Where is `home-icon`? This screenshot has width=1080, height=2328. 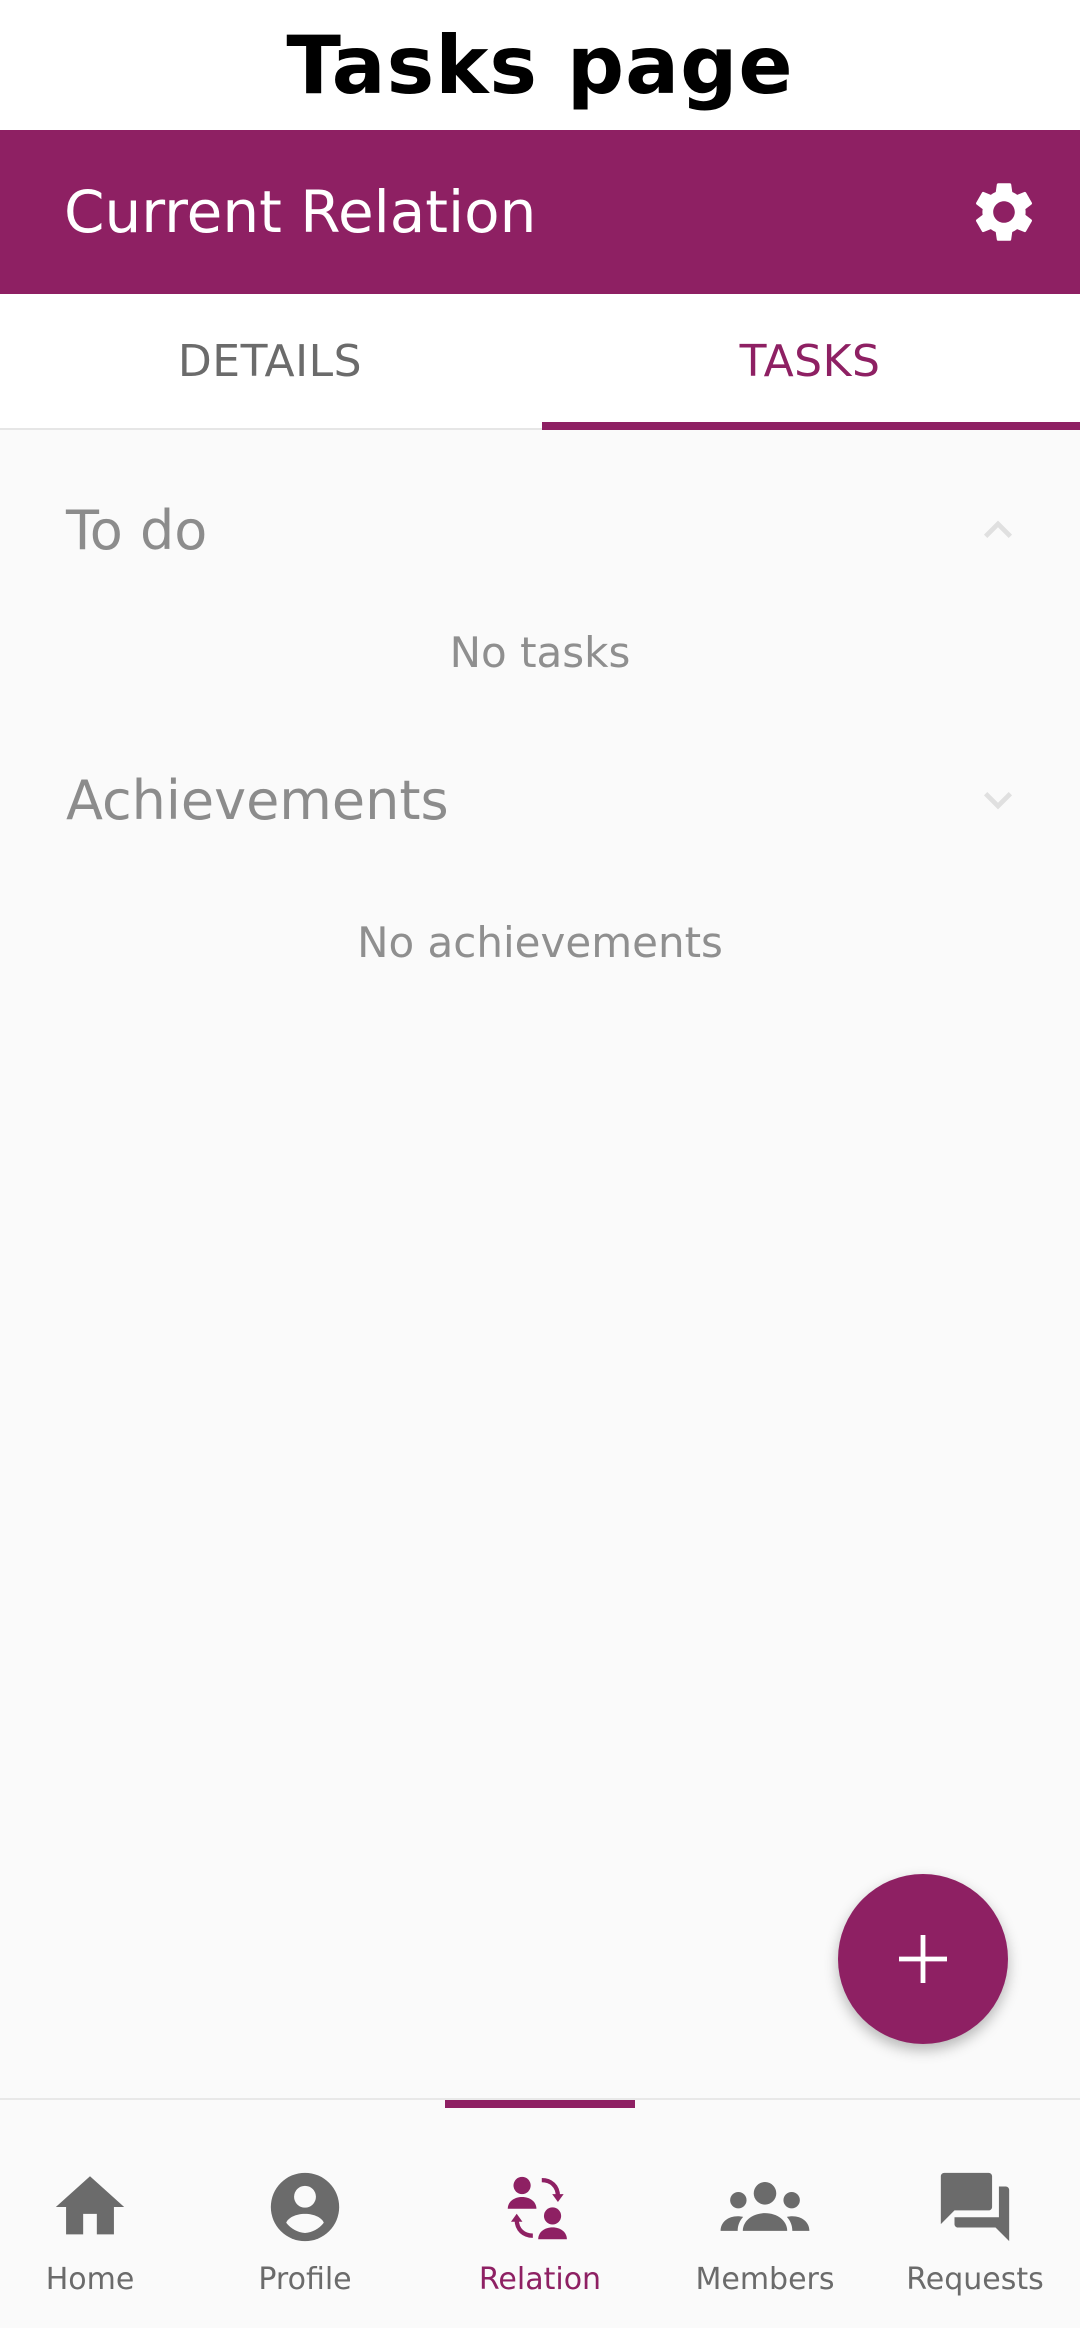
home-icon is located at coordinates (90, 2207).